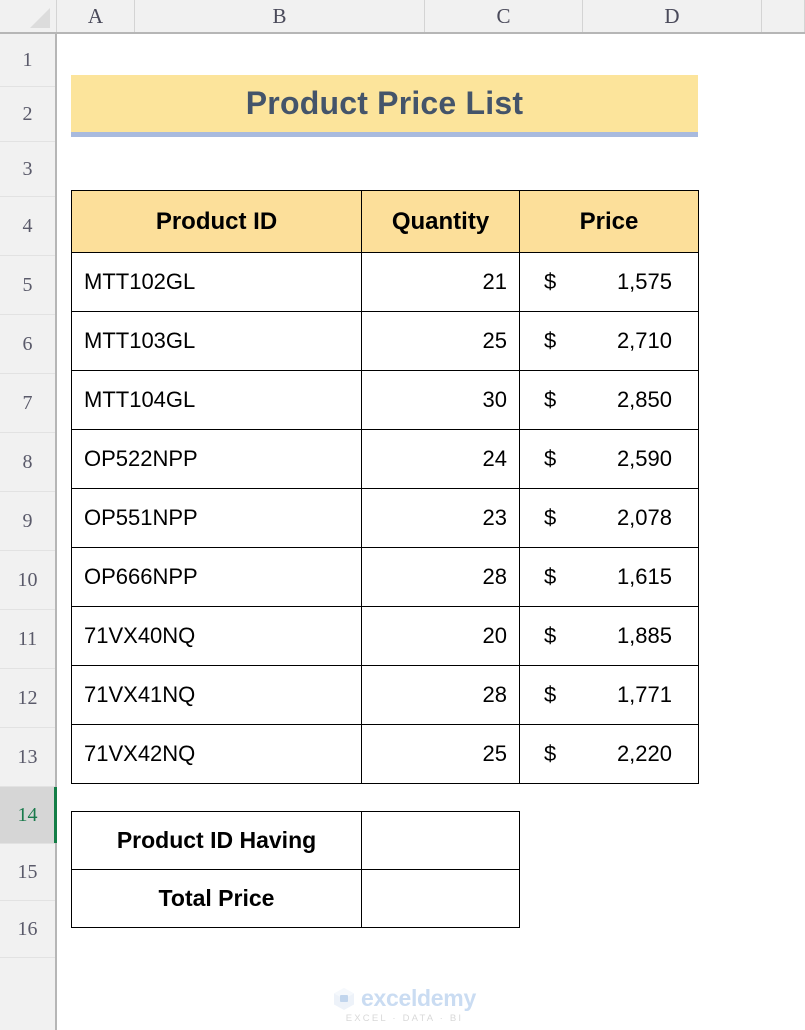  I want to click on column-header-a: A, so click(96, 16).